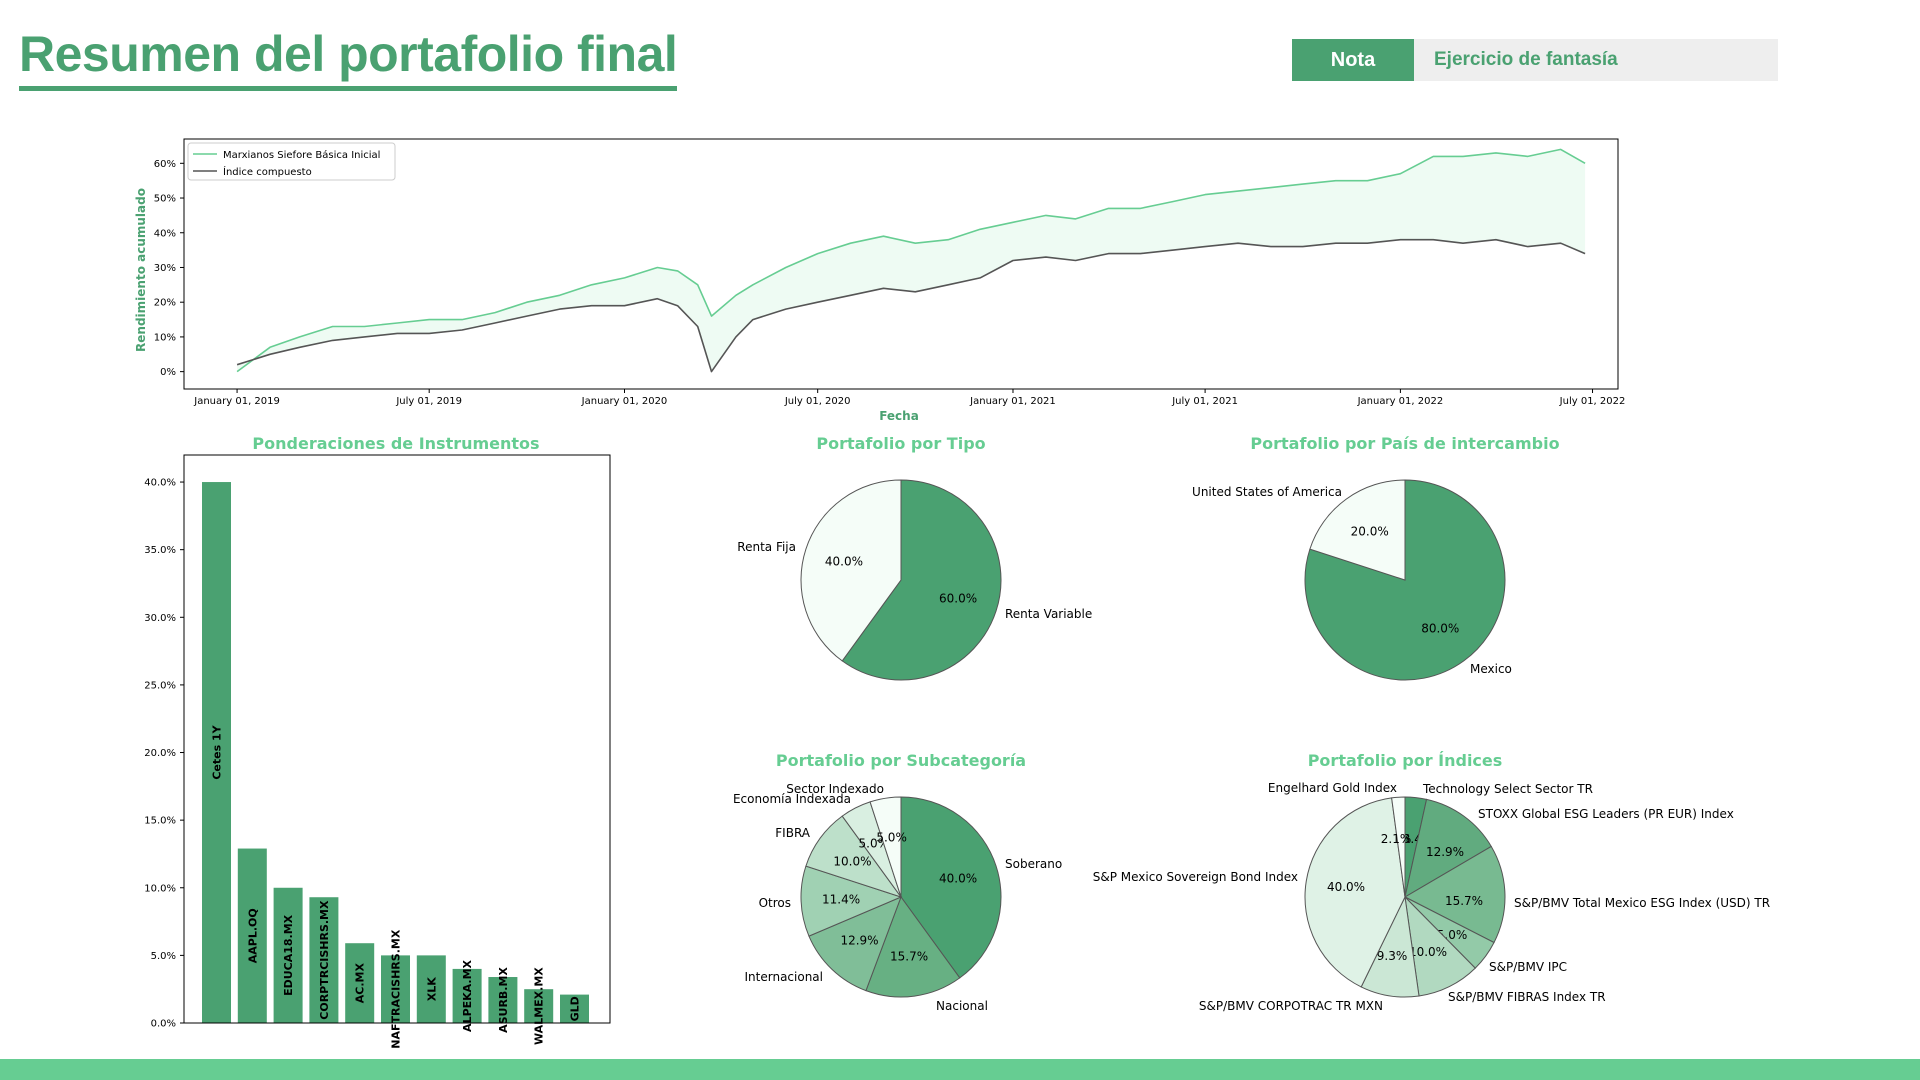 The width and height of the screenshot is (1920, 1080). Describe the element at coordinates (1267, 492) in the screenshot. I see `pie-slice-label: United States of America` at that location.